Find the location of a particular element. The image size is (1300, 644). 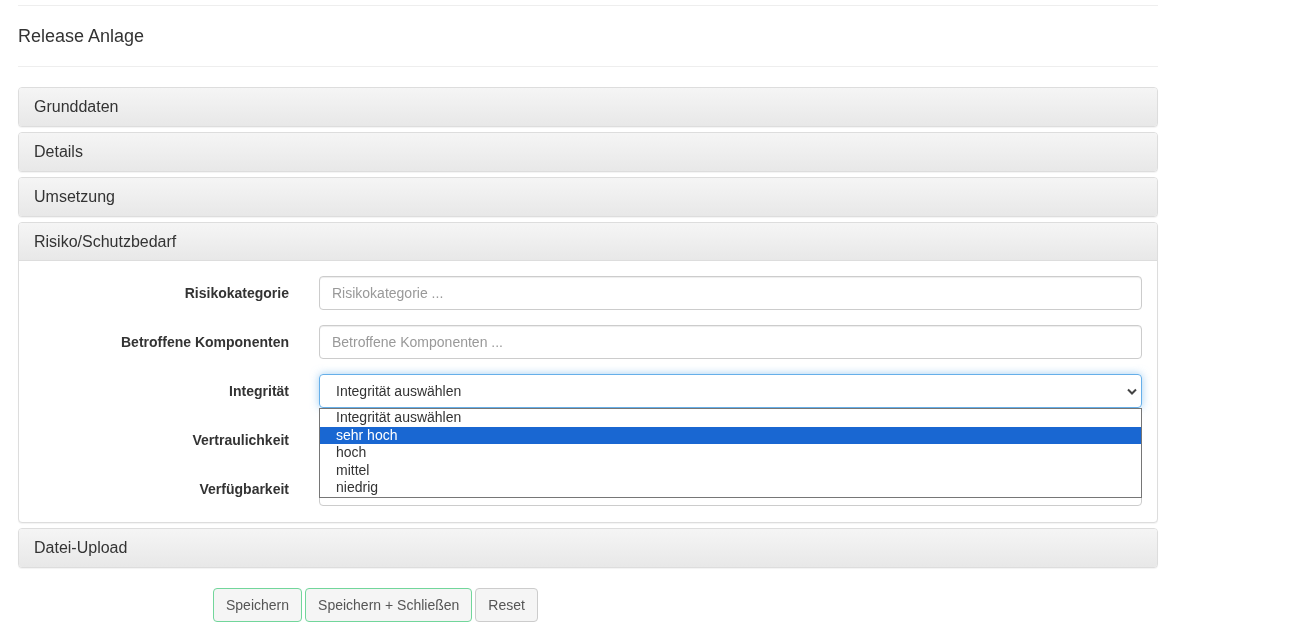

field-label: Risikokategorie is located at coordinates (236, 293).